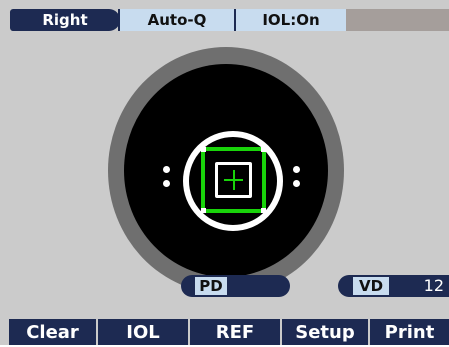  Describe the element at coordinates (65, 20) in the screenshot. I see `eye-side-tab: Right` at that location.